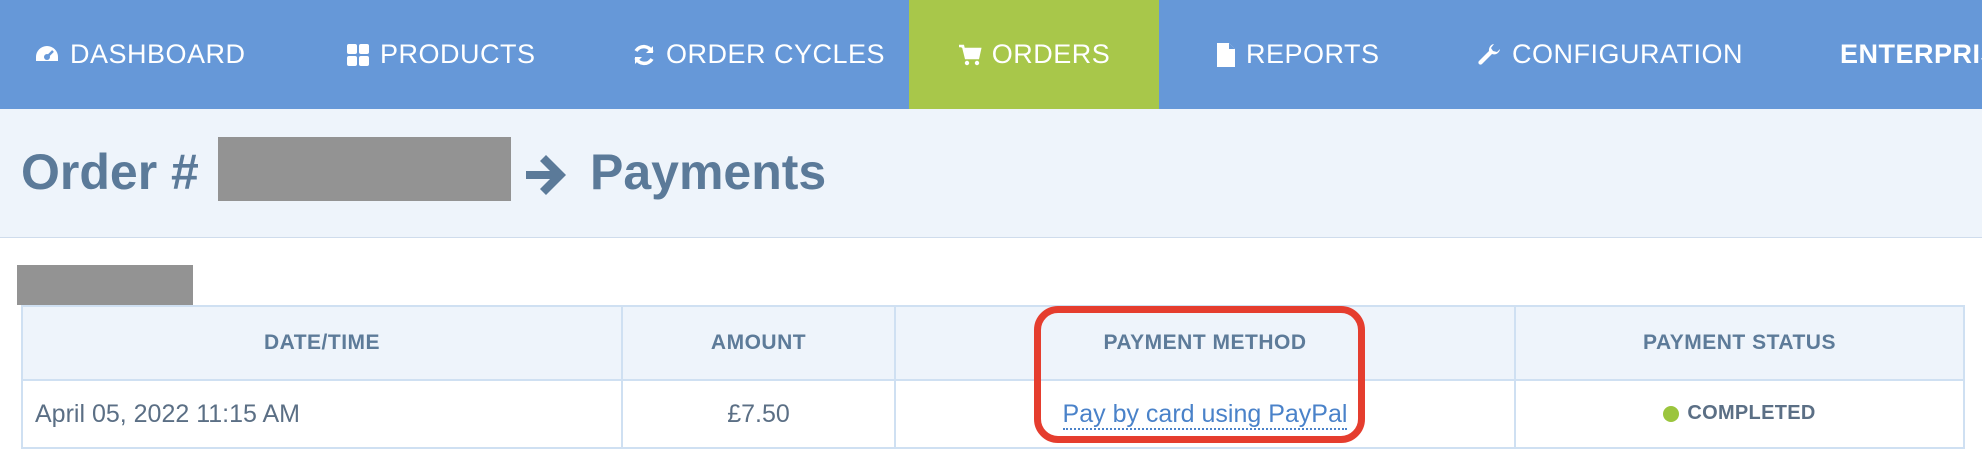  I want to click on grid-icon, so click(358, 54).